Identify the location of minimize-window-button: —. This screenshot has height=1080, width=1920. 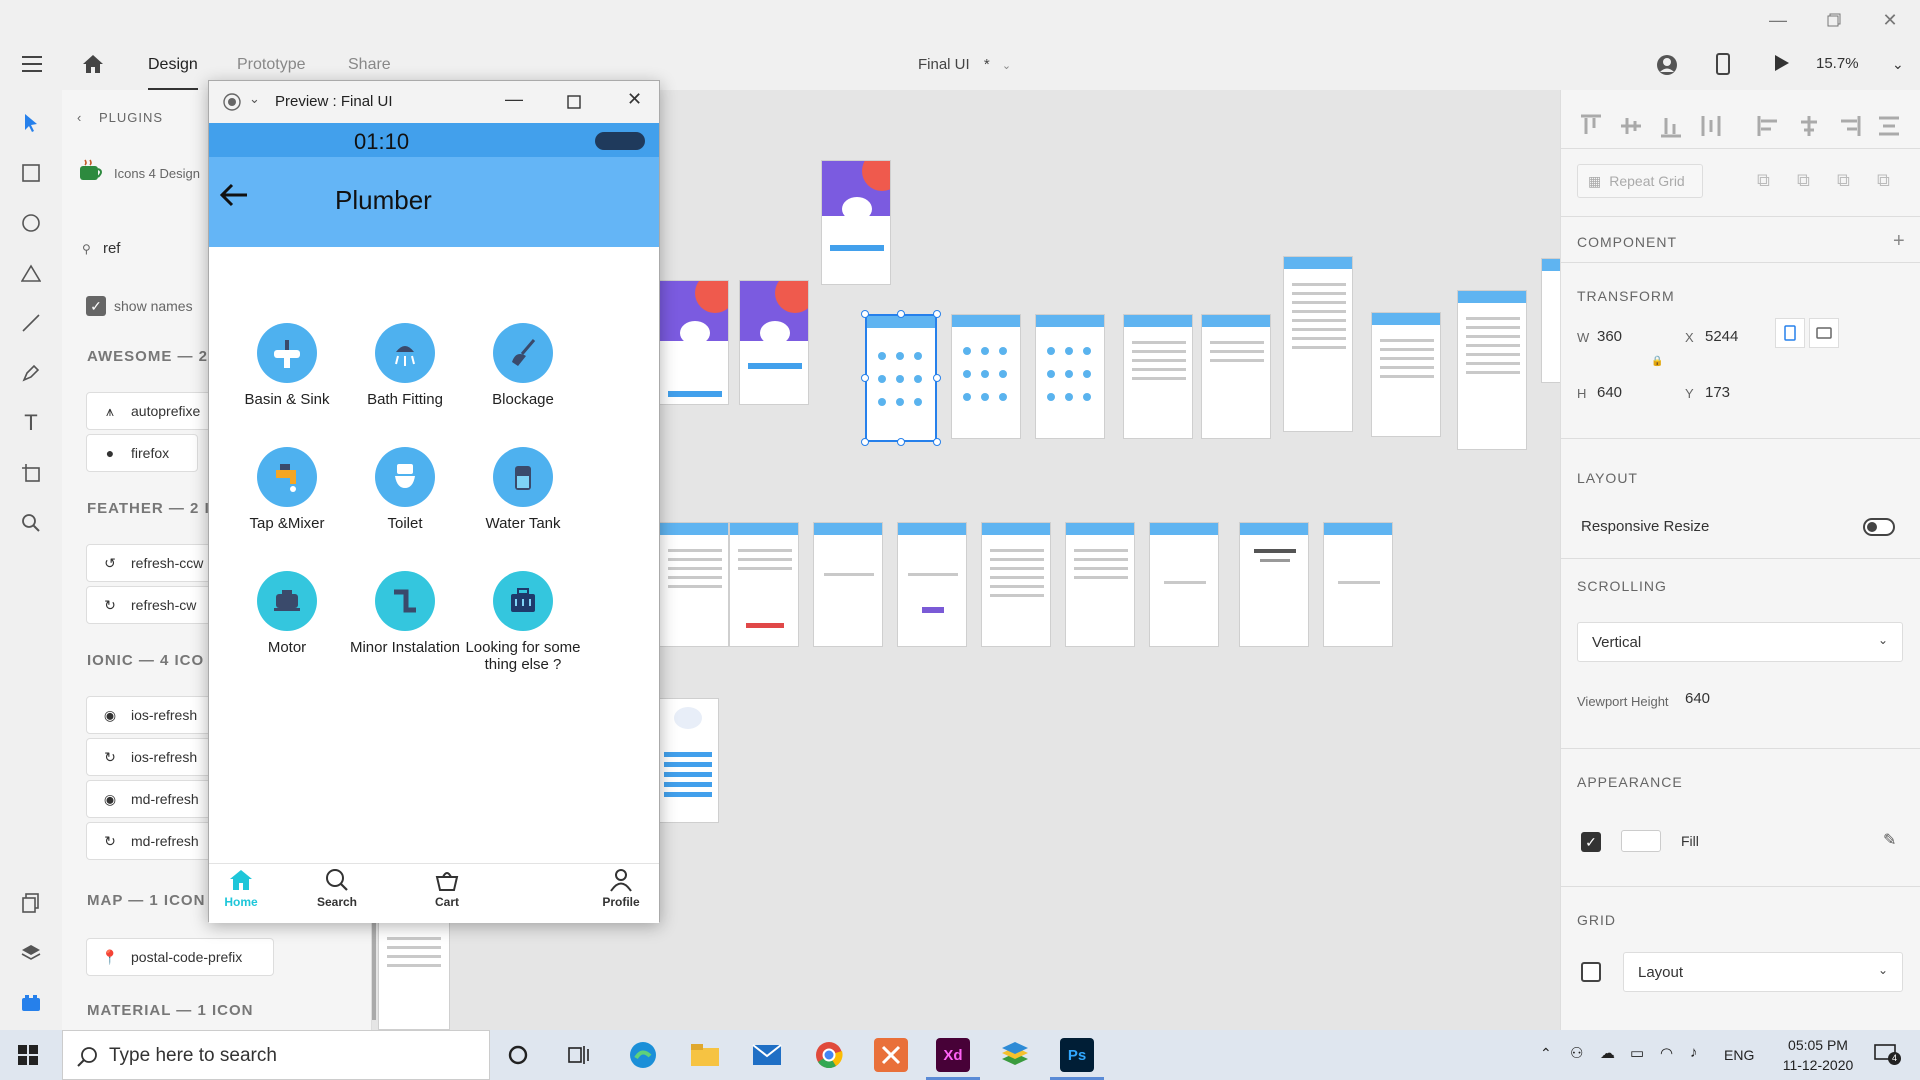
(1778, 20).